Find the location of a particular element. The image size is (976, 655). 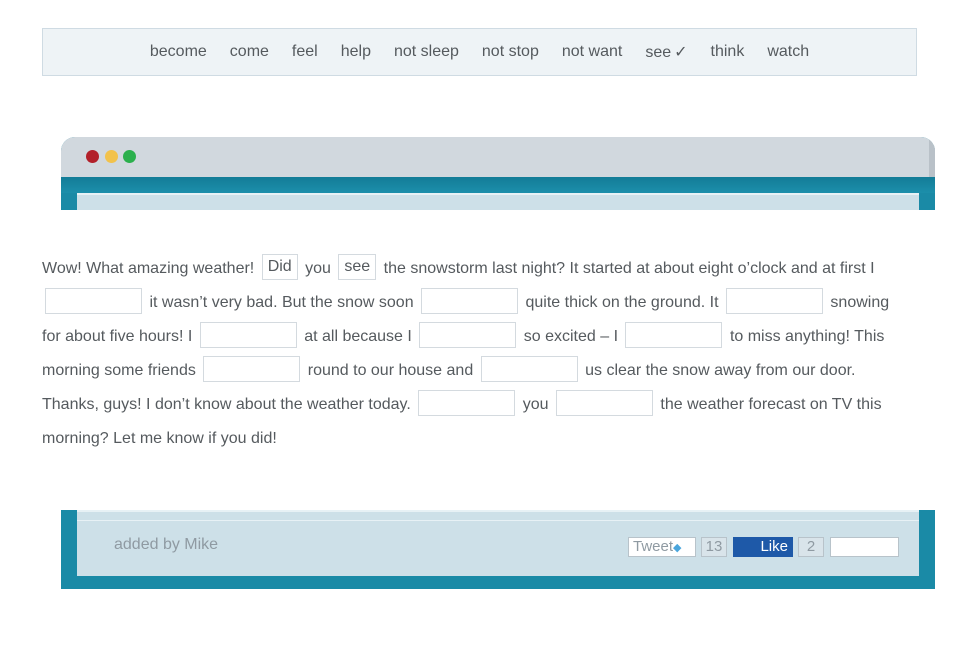

close-dot-icon is located at coordinates (92, 156).